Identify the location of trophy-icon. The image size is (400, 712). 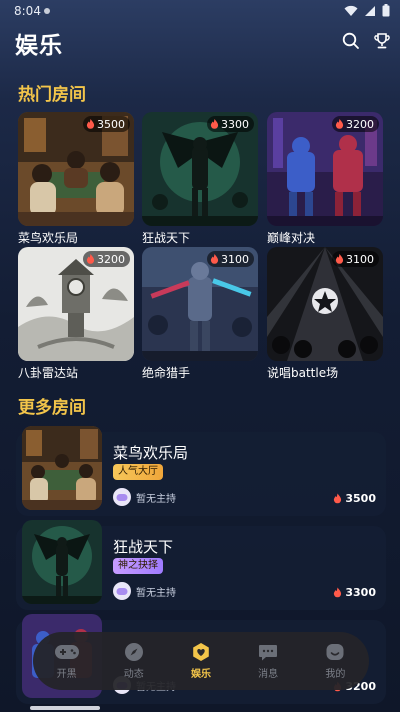
(382, 41).